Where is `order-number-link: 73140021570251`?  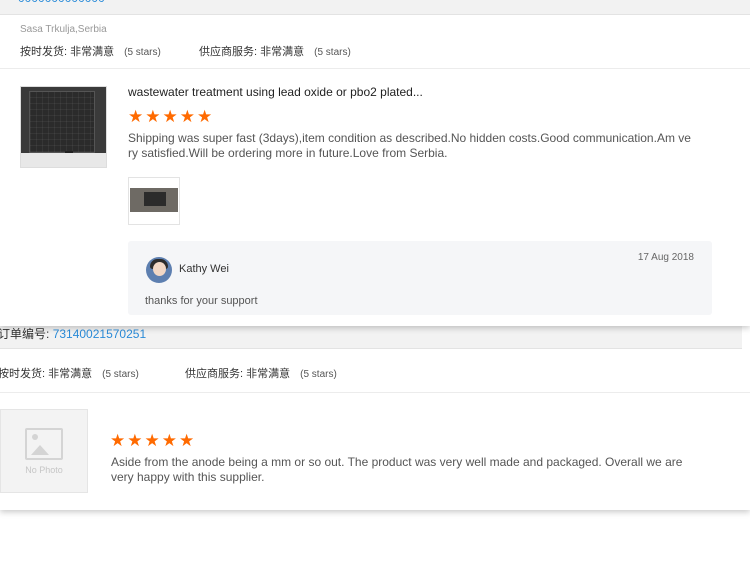 order-number-link: 73140021570251 is located at coordinates (99, 334).